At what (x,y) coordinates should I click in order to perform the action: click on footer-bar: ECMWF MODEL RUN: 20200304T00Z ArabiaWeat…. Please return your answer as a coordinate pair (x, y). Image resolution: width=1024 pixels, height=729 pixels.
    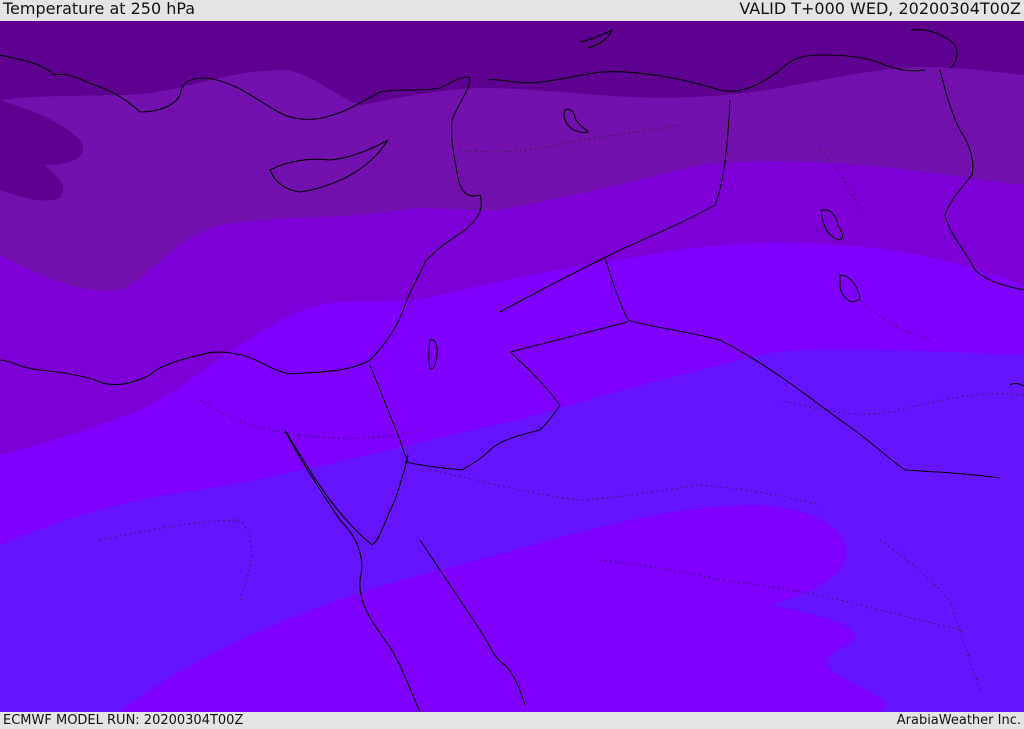
    Looking at the image, I should click on (512, 720).